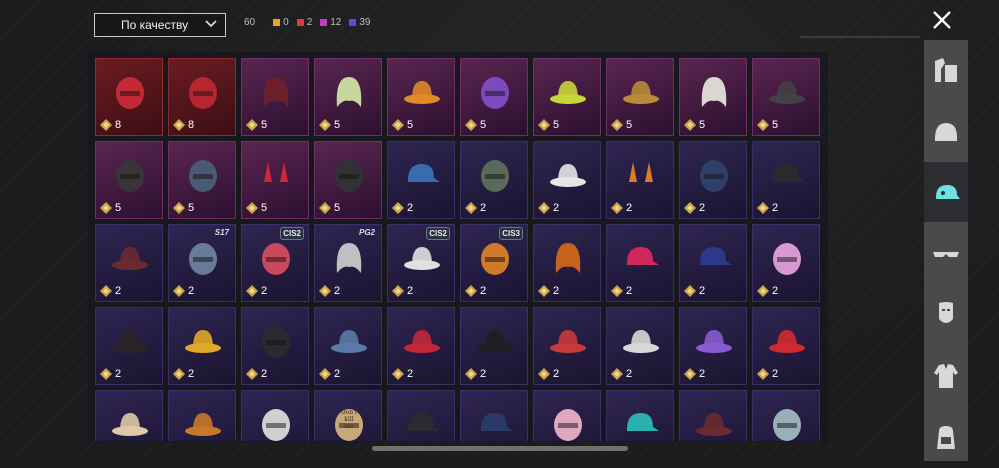 This screenshot has width=999, height=468. What do you see at coordinates (292, 233) in the screenshot?
I see `season-badge: CIS2` at bounding box center [292, 233].